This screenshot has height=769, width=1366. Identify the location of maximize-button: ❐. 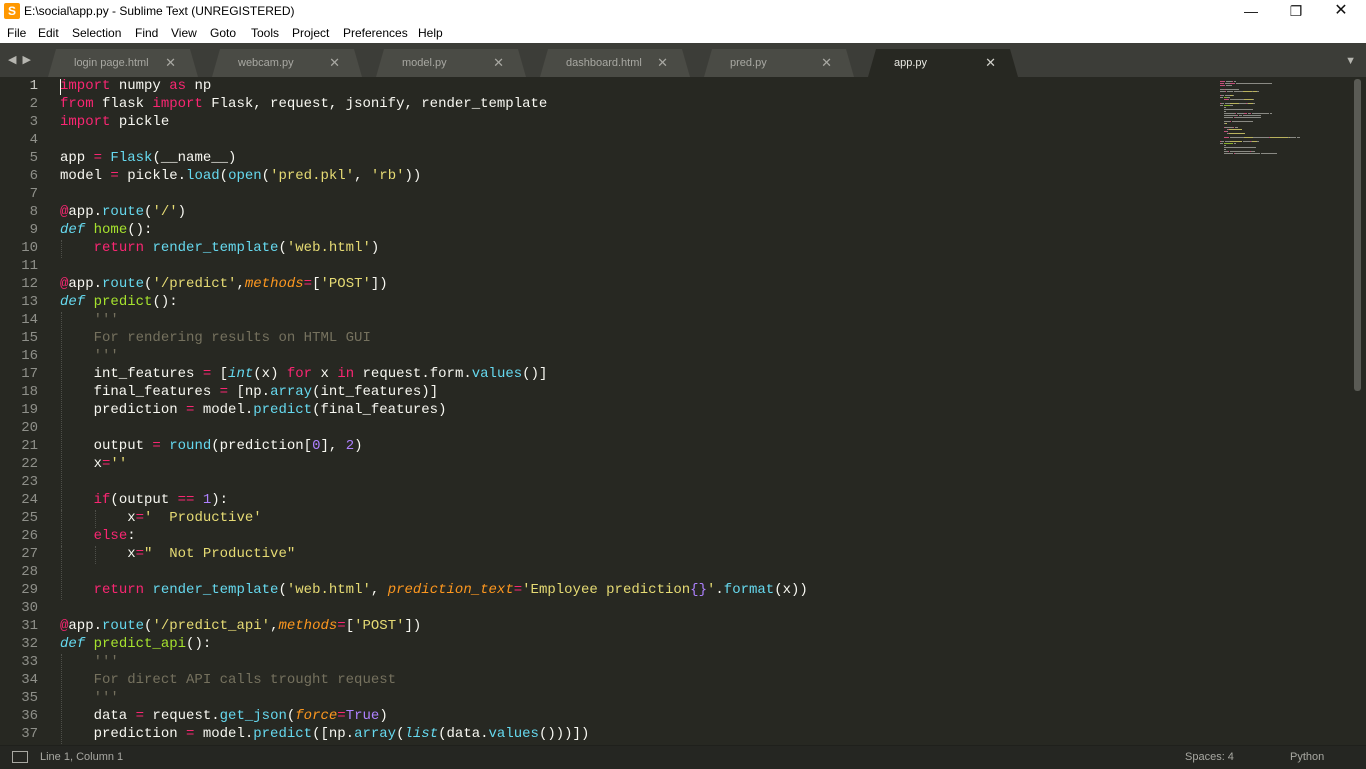
(1296, 11).